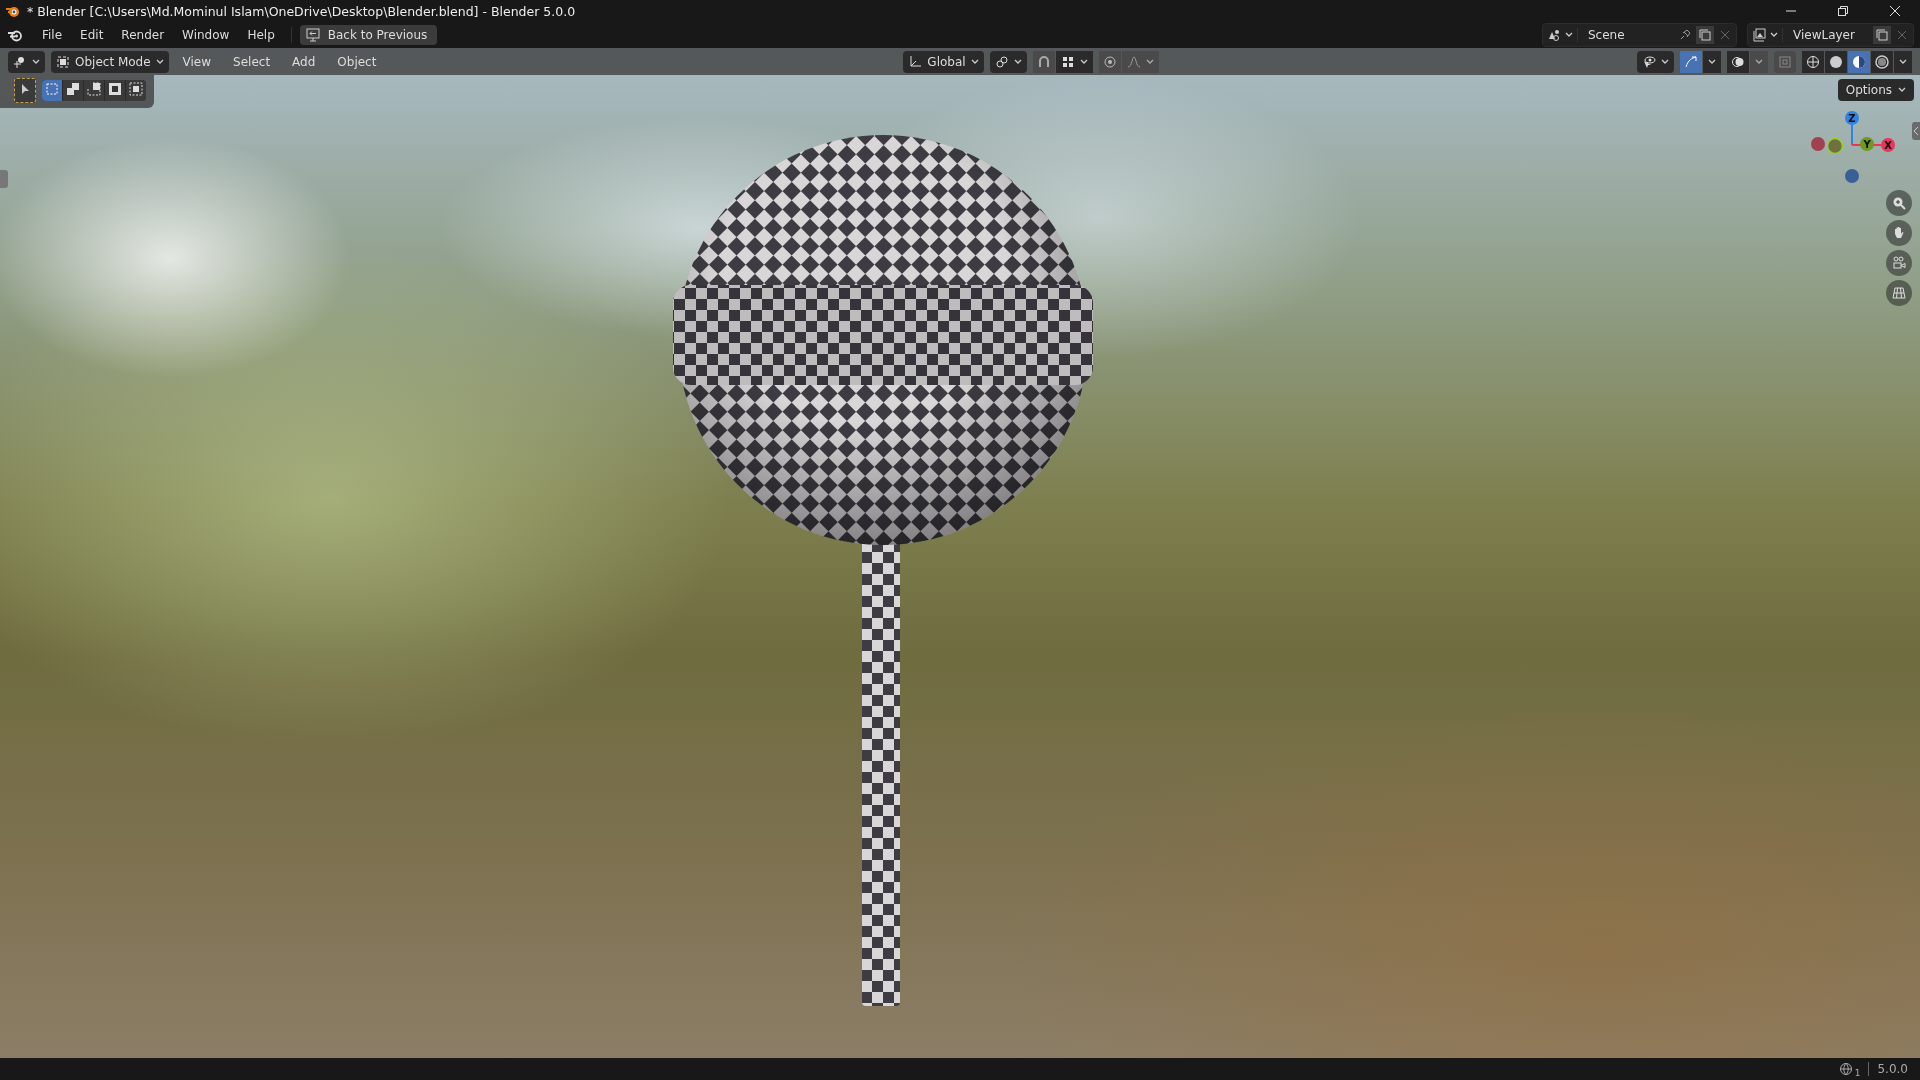  I want to click on options-dropdown: Options, so click(1875, 90).